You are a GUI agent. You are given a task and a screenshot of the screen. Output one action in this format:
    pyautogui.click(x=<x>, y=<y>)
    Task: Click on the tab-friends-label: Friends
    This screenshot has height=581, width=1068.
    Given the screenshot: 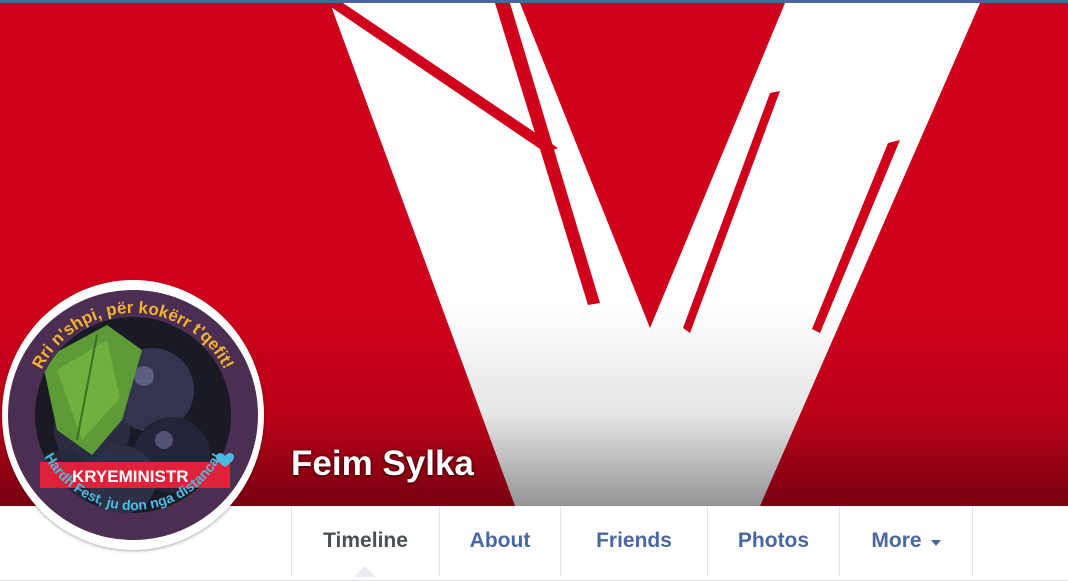 What is the action you would take?
    pyautogui.click(x=634, y=540)
    